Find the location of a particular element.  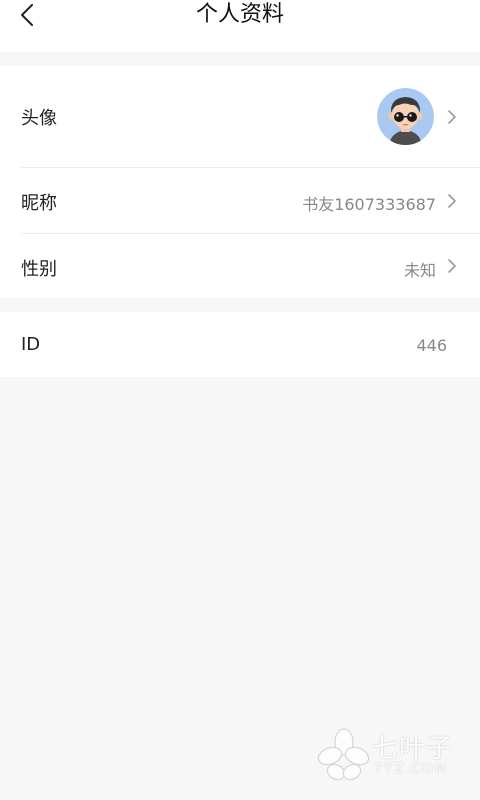

account-section: ID 446 is located at coordinates (240, 344).